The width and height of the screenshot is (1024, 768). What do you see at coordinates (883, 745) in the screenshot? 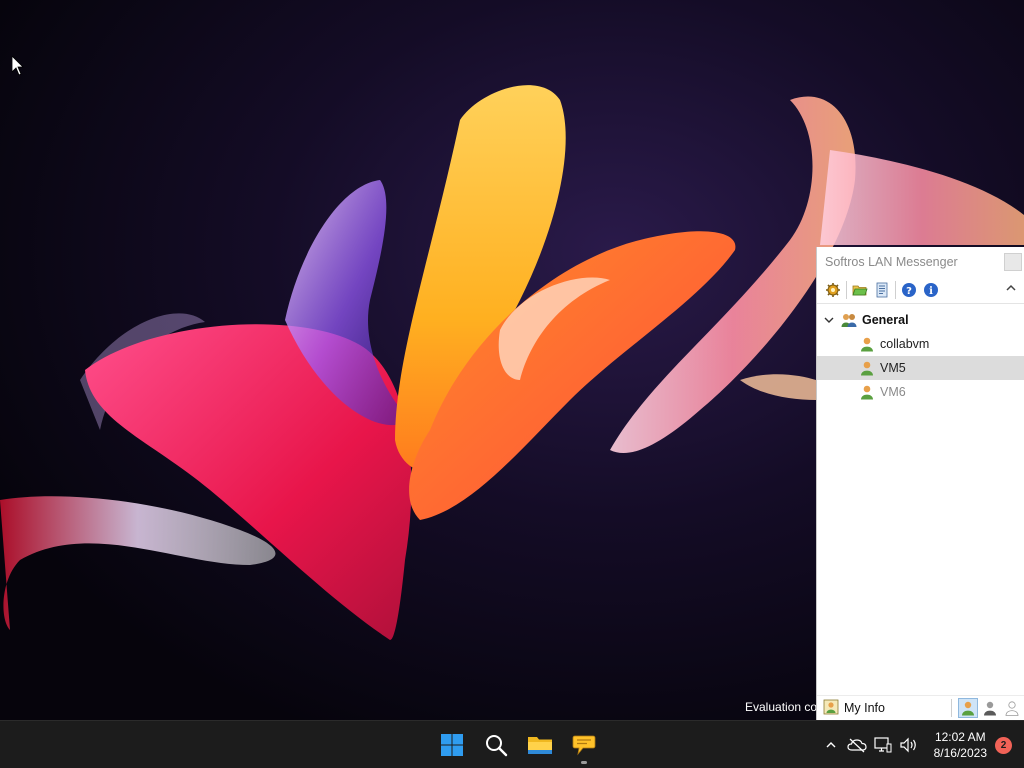
I see `network-icon` at bounding box center [883, 745].